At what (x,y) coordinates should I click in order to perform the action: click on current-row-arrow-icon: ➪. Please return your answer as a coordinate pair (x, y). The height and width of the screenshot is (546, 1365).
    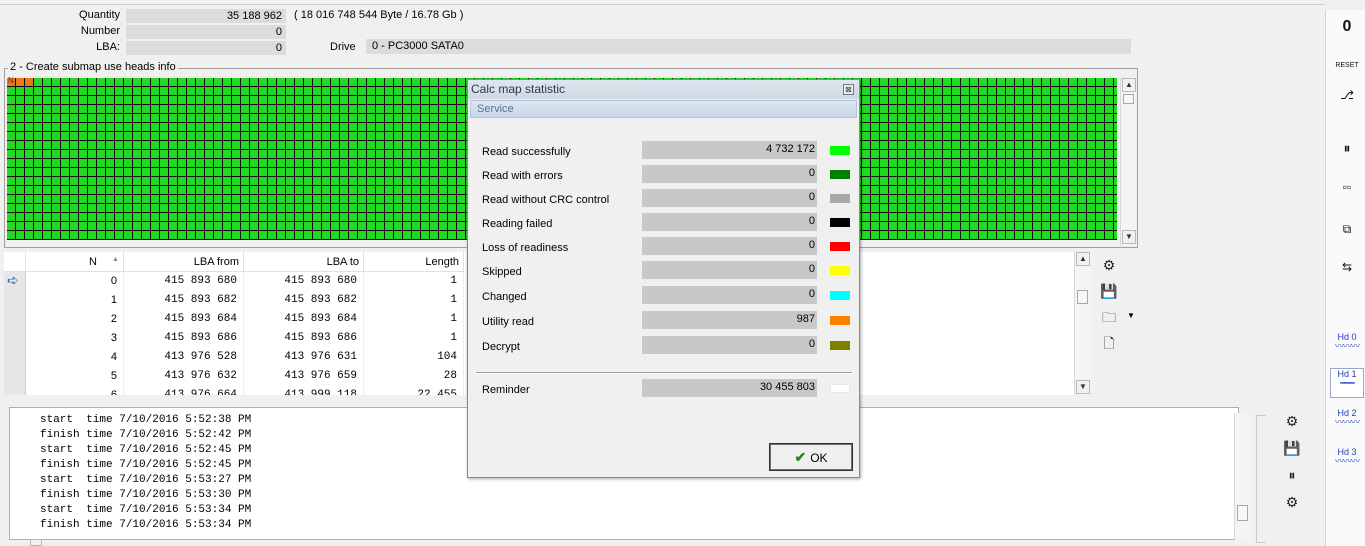
    Looking at the image, I should click on (13, 280).